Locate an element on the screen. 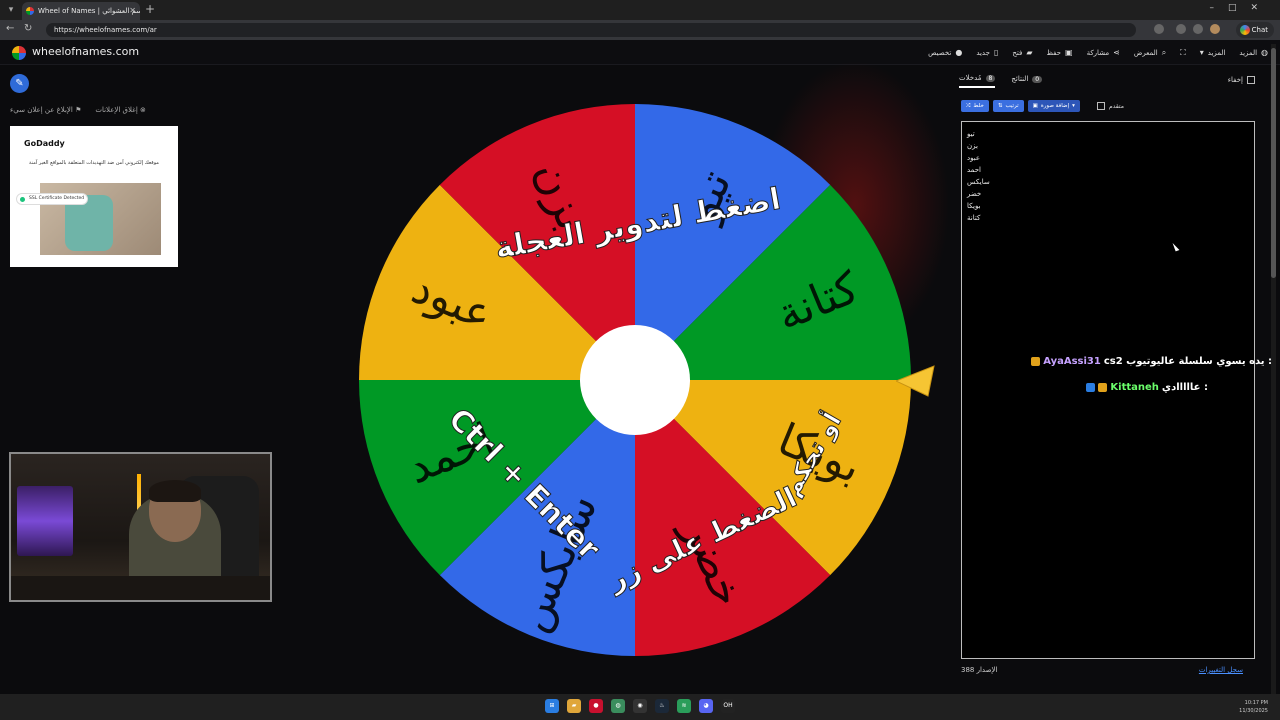  streamer-hair is located at coordinates (175, 491).